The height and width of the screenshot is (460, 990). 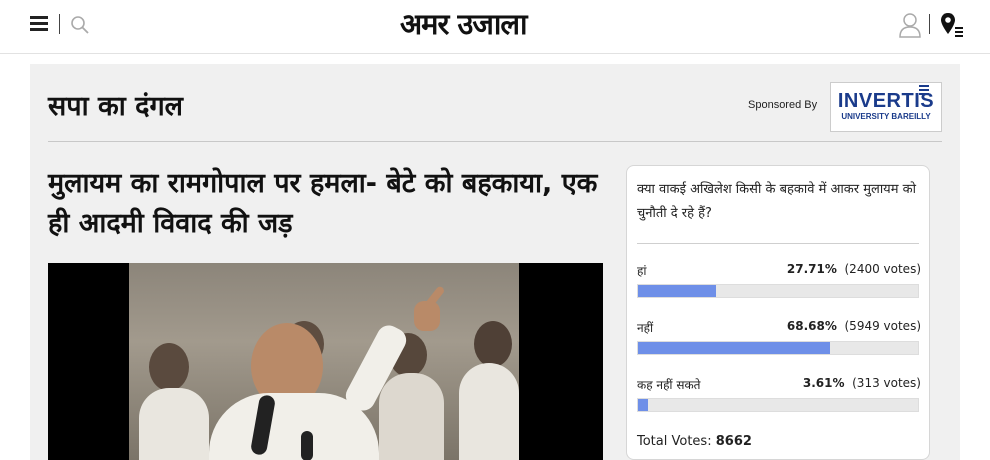 I want to click on poll-option-stats: 3.61% (313 votes), so click(x=862, y=383).